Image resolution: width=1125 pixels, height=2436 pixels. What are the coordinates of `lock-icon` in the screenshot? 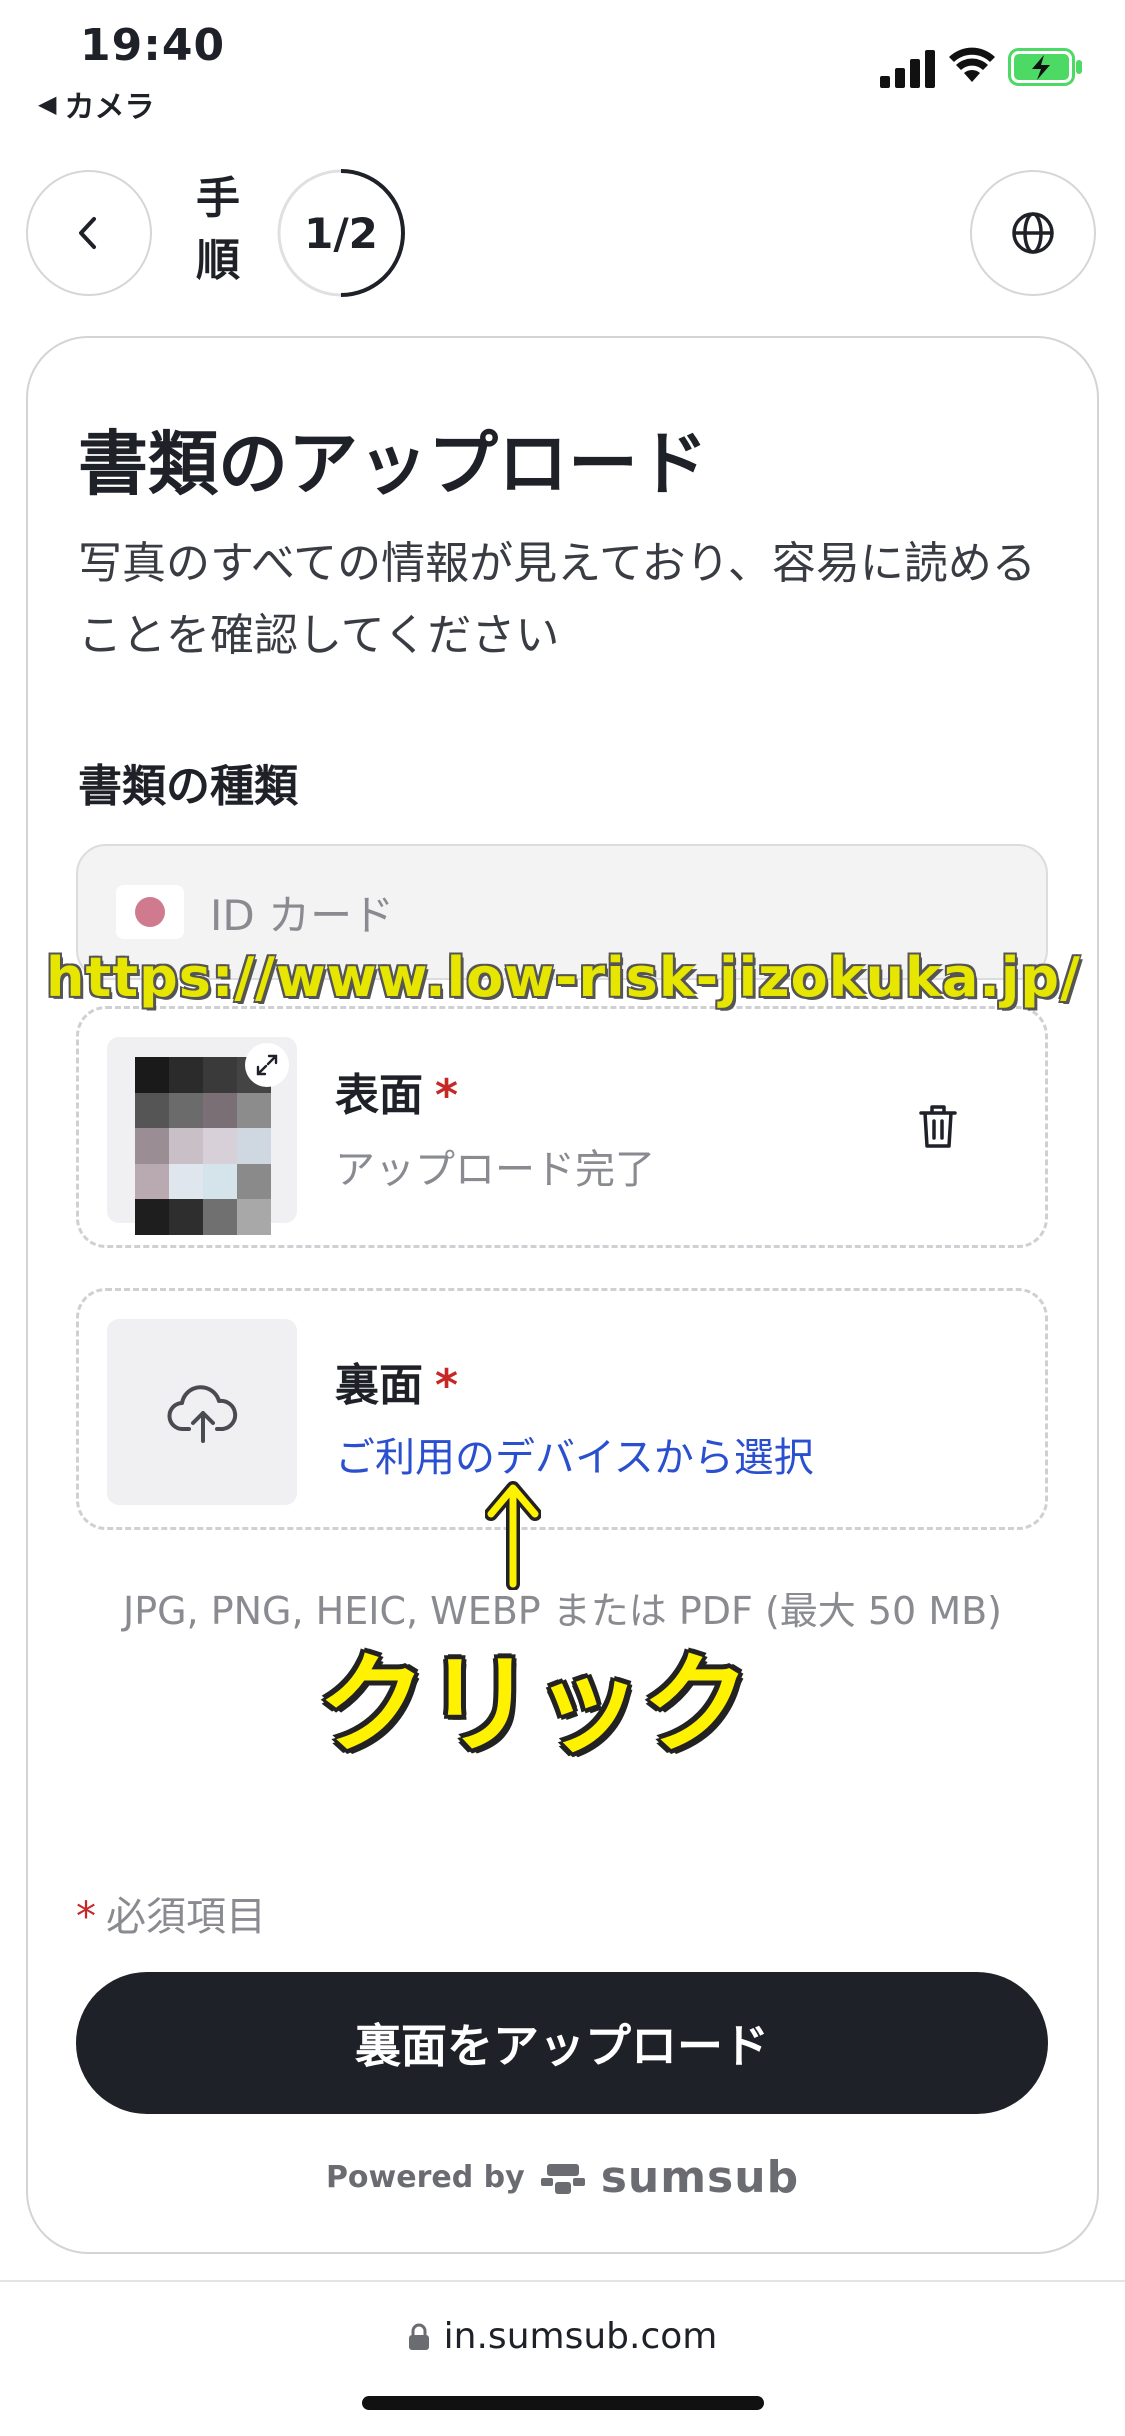 It's located at (418, 2336).